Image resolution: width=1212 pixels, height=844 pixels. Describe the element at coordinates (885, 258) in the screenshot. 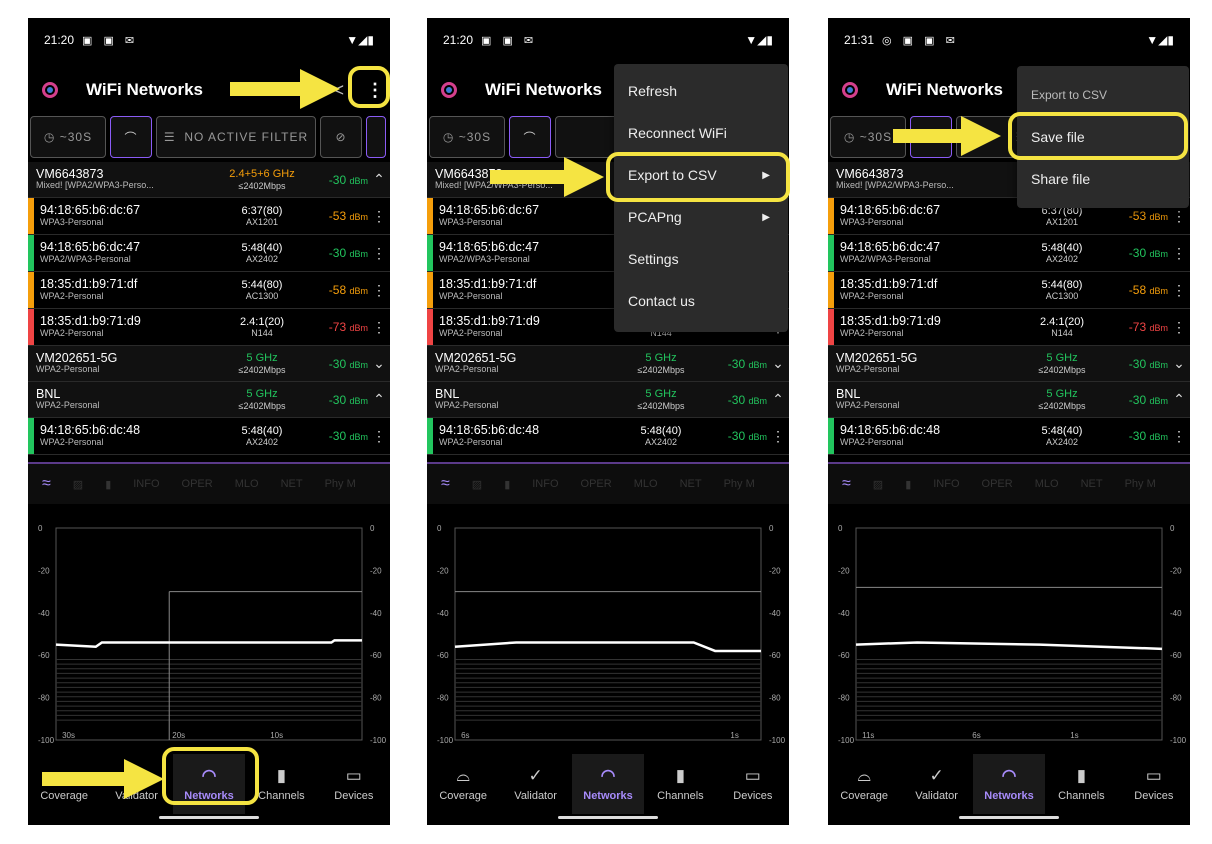

I see `security-label: WPA2/WPA3-Personal` at that location.